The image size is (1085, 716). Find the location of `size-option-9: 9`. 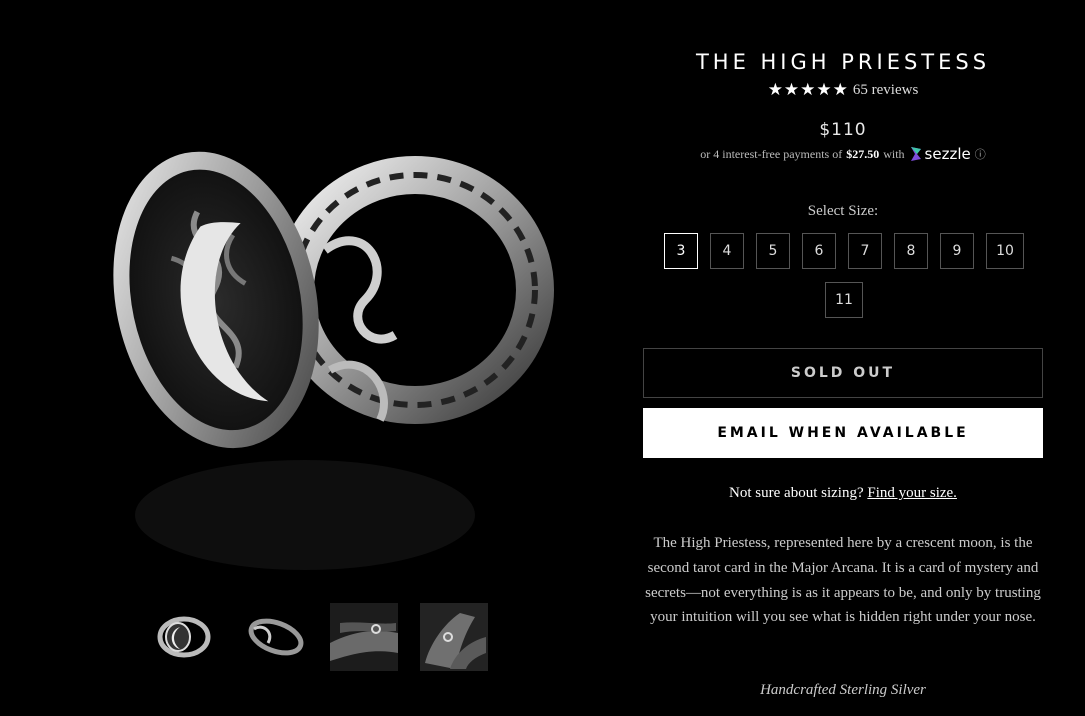

size-option-9: 9 is located at coordinates (957, 251).